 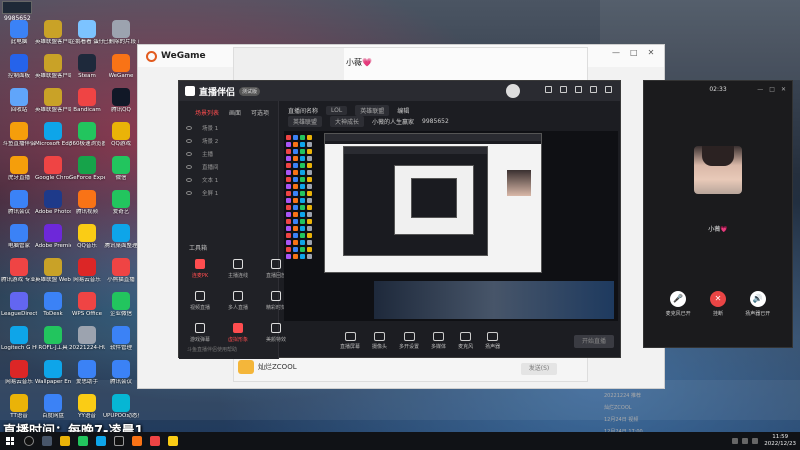 I want to click on tool-item: 视频直播, so click(x=200, y=301).